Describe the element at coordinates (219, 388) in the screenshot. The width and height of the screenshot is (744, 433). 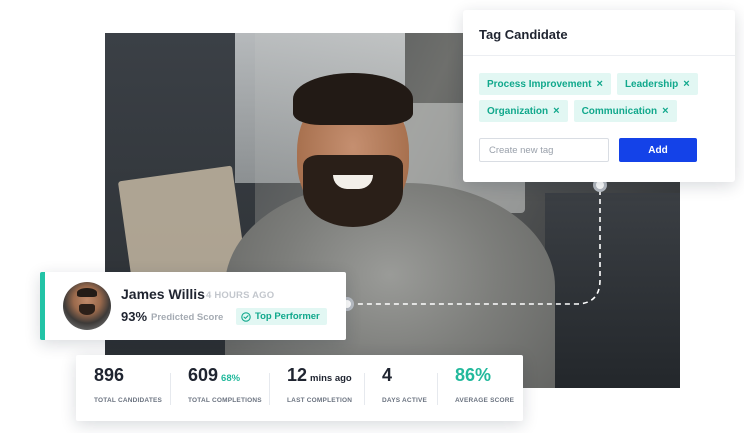
I see `stat-total-completions: 609 68% TOTAL COMPLETIONS` at that location.